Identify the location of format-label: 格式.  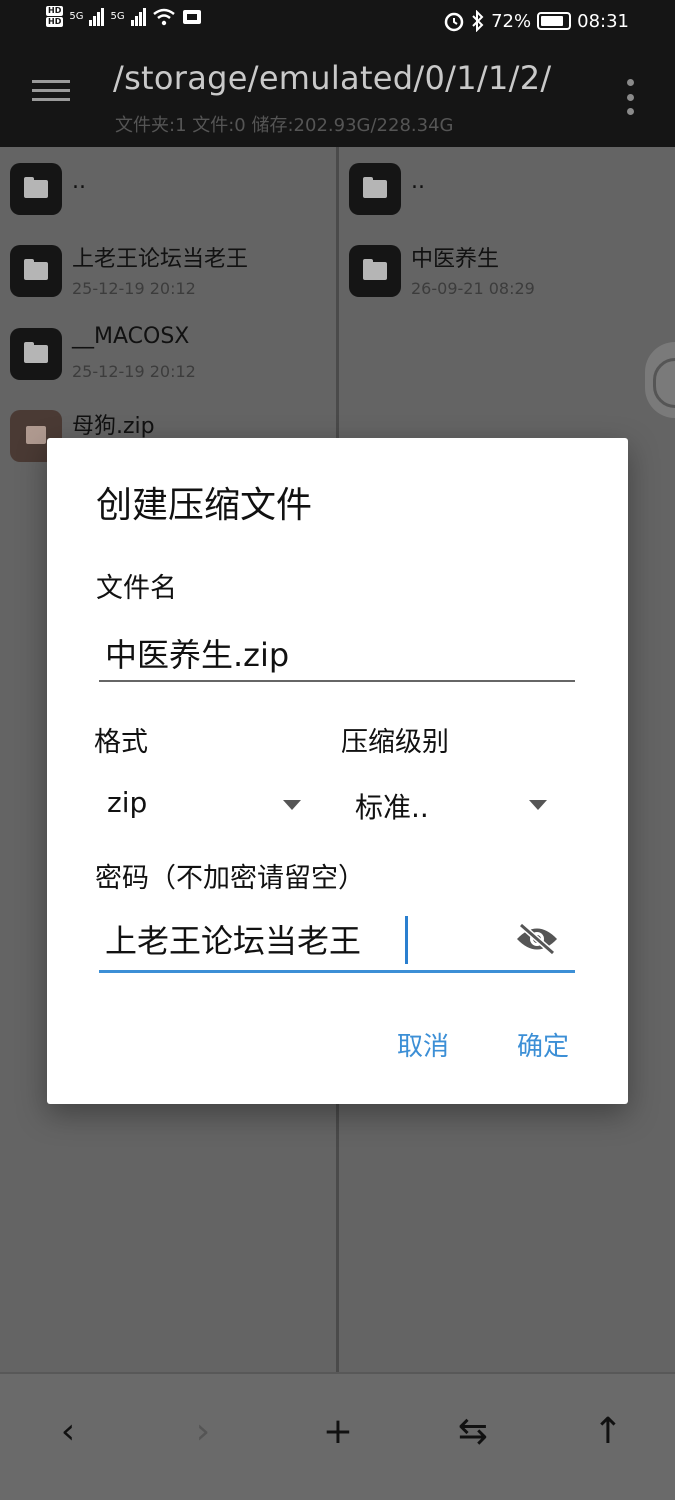
(121, 742).